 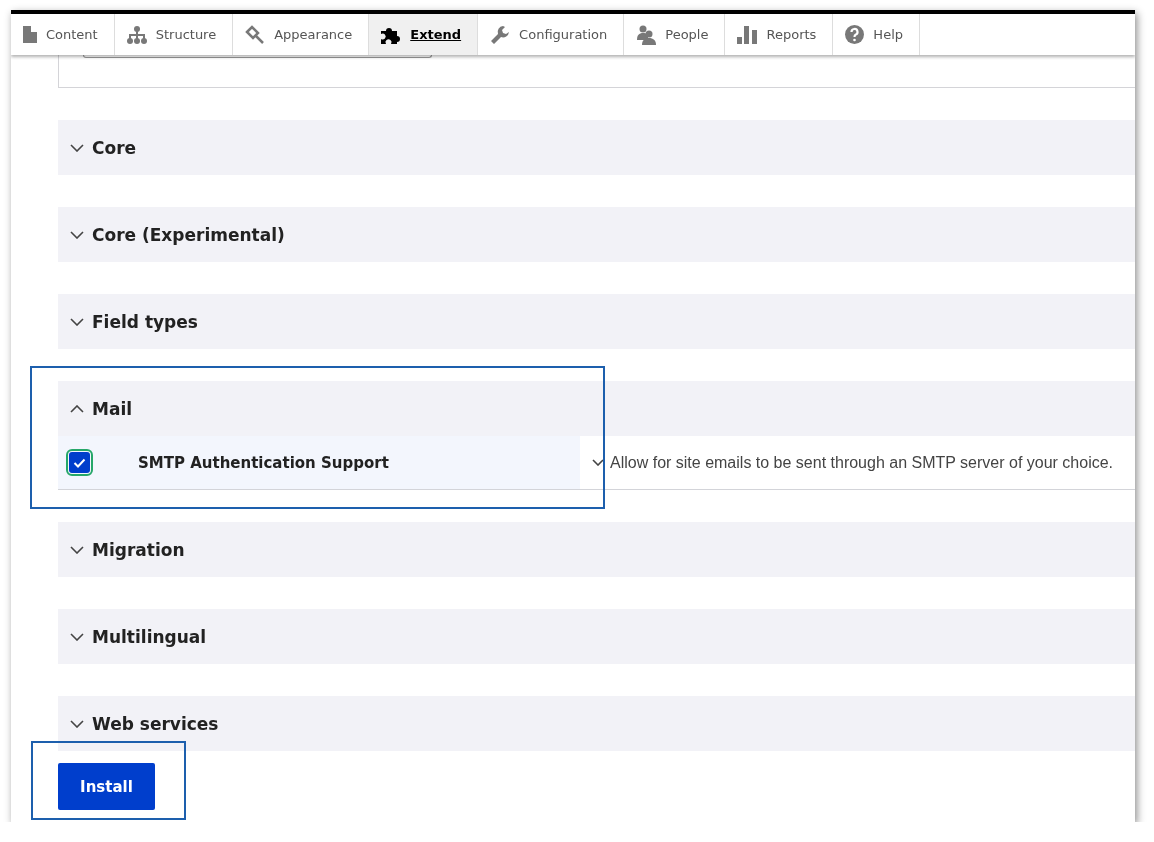 What do you see at coordinates (391, 34) in the screenshot?
I see `puzzle-piece-icon` at bounding box center [391, 34].